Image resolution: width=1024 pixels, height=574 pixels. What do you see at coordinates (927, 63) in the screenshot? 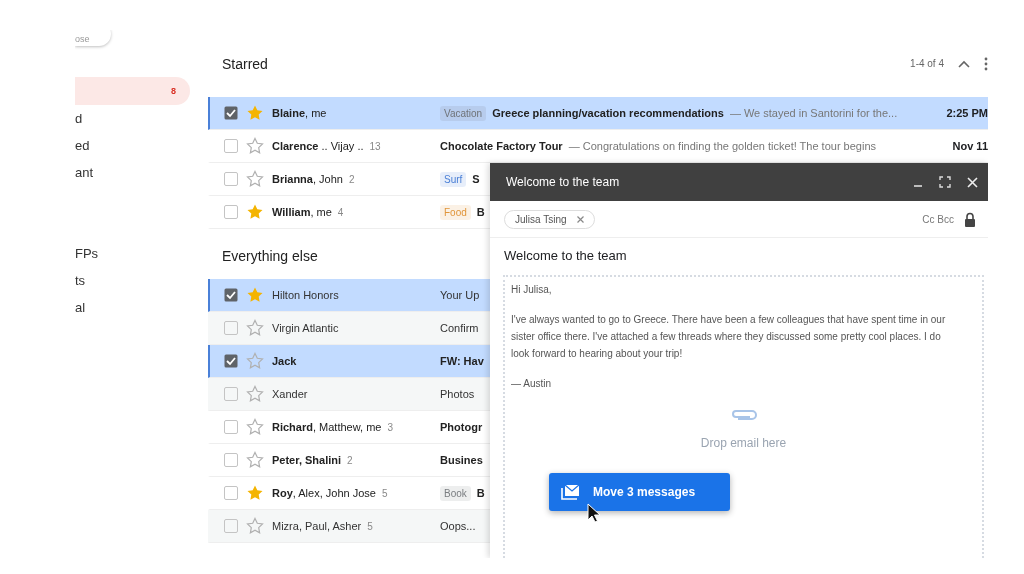
I see `page-count: 1-4 of 4` at bounding box center [927, 63].